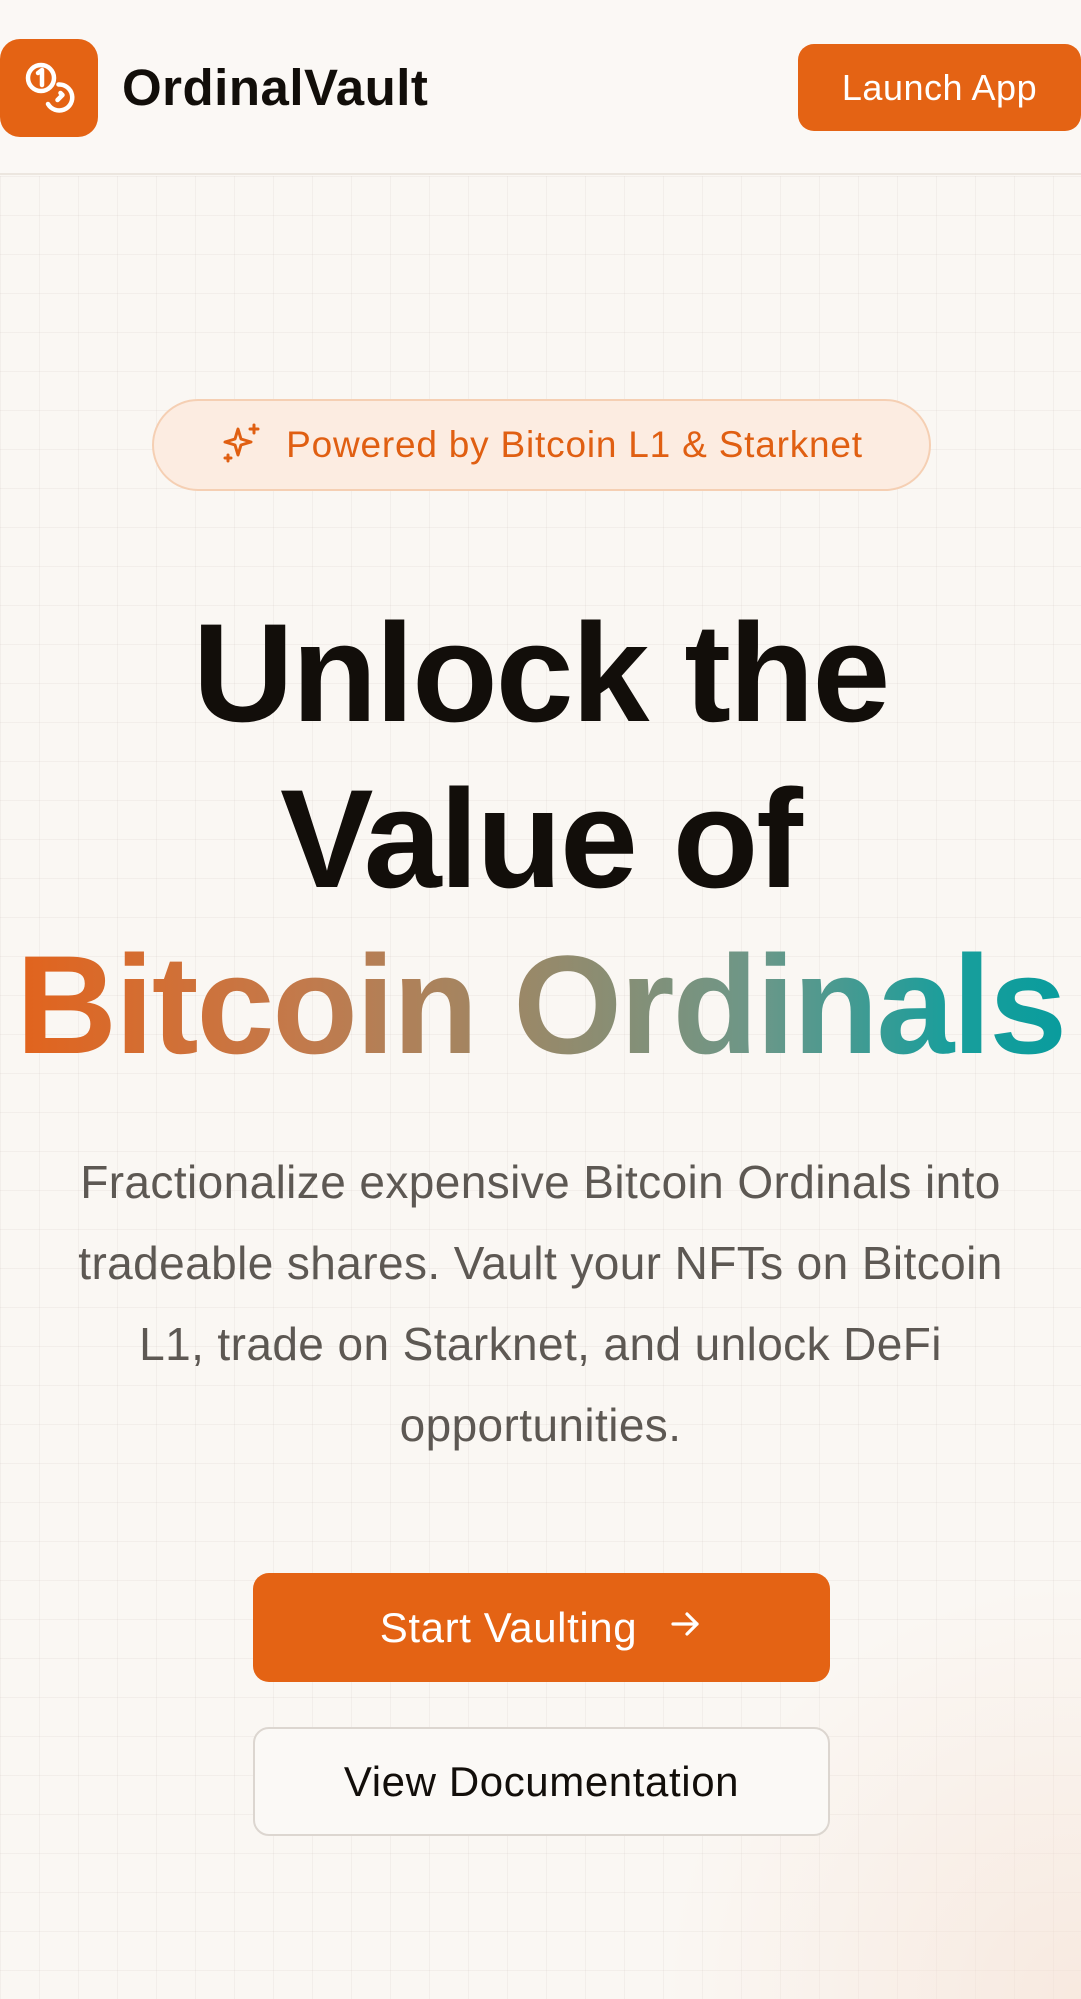 The width and height of the screenshot is (1081, 1999). I want to click on sparkles-icon, so click(242, 445).